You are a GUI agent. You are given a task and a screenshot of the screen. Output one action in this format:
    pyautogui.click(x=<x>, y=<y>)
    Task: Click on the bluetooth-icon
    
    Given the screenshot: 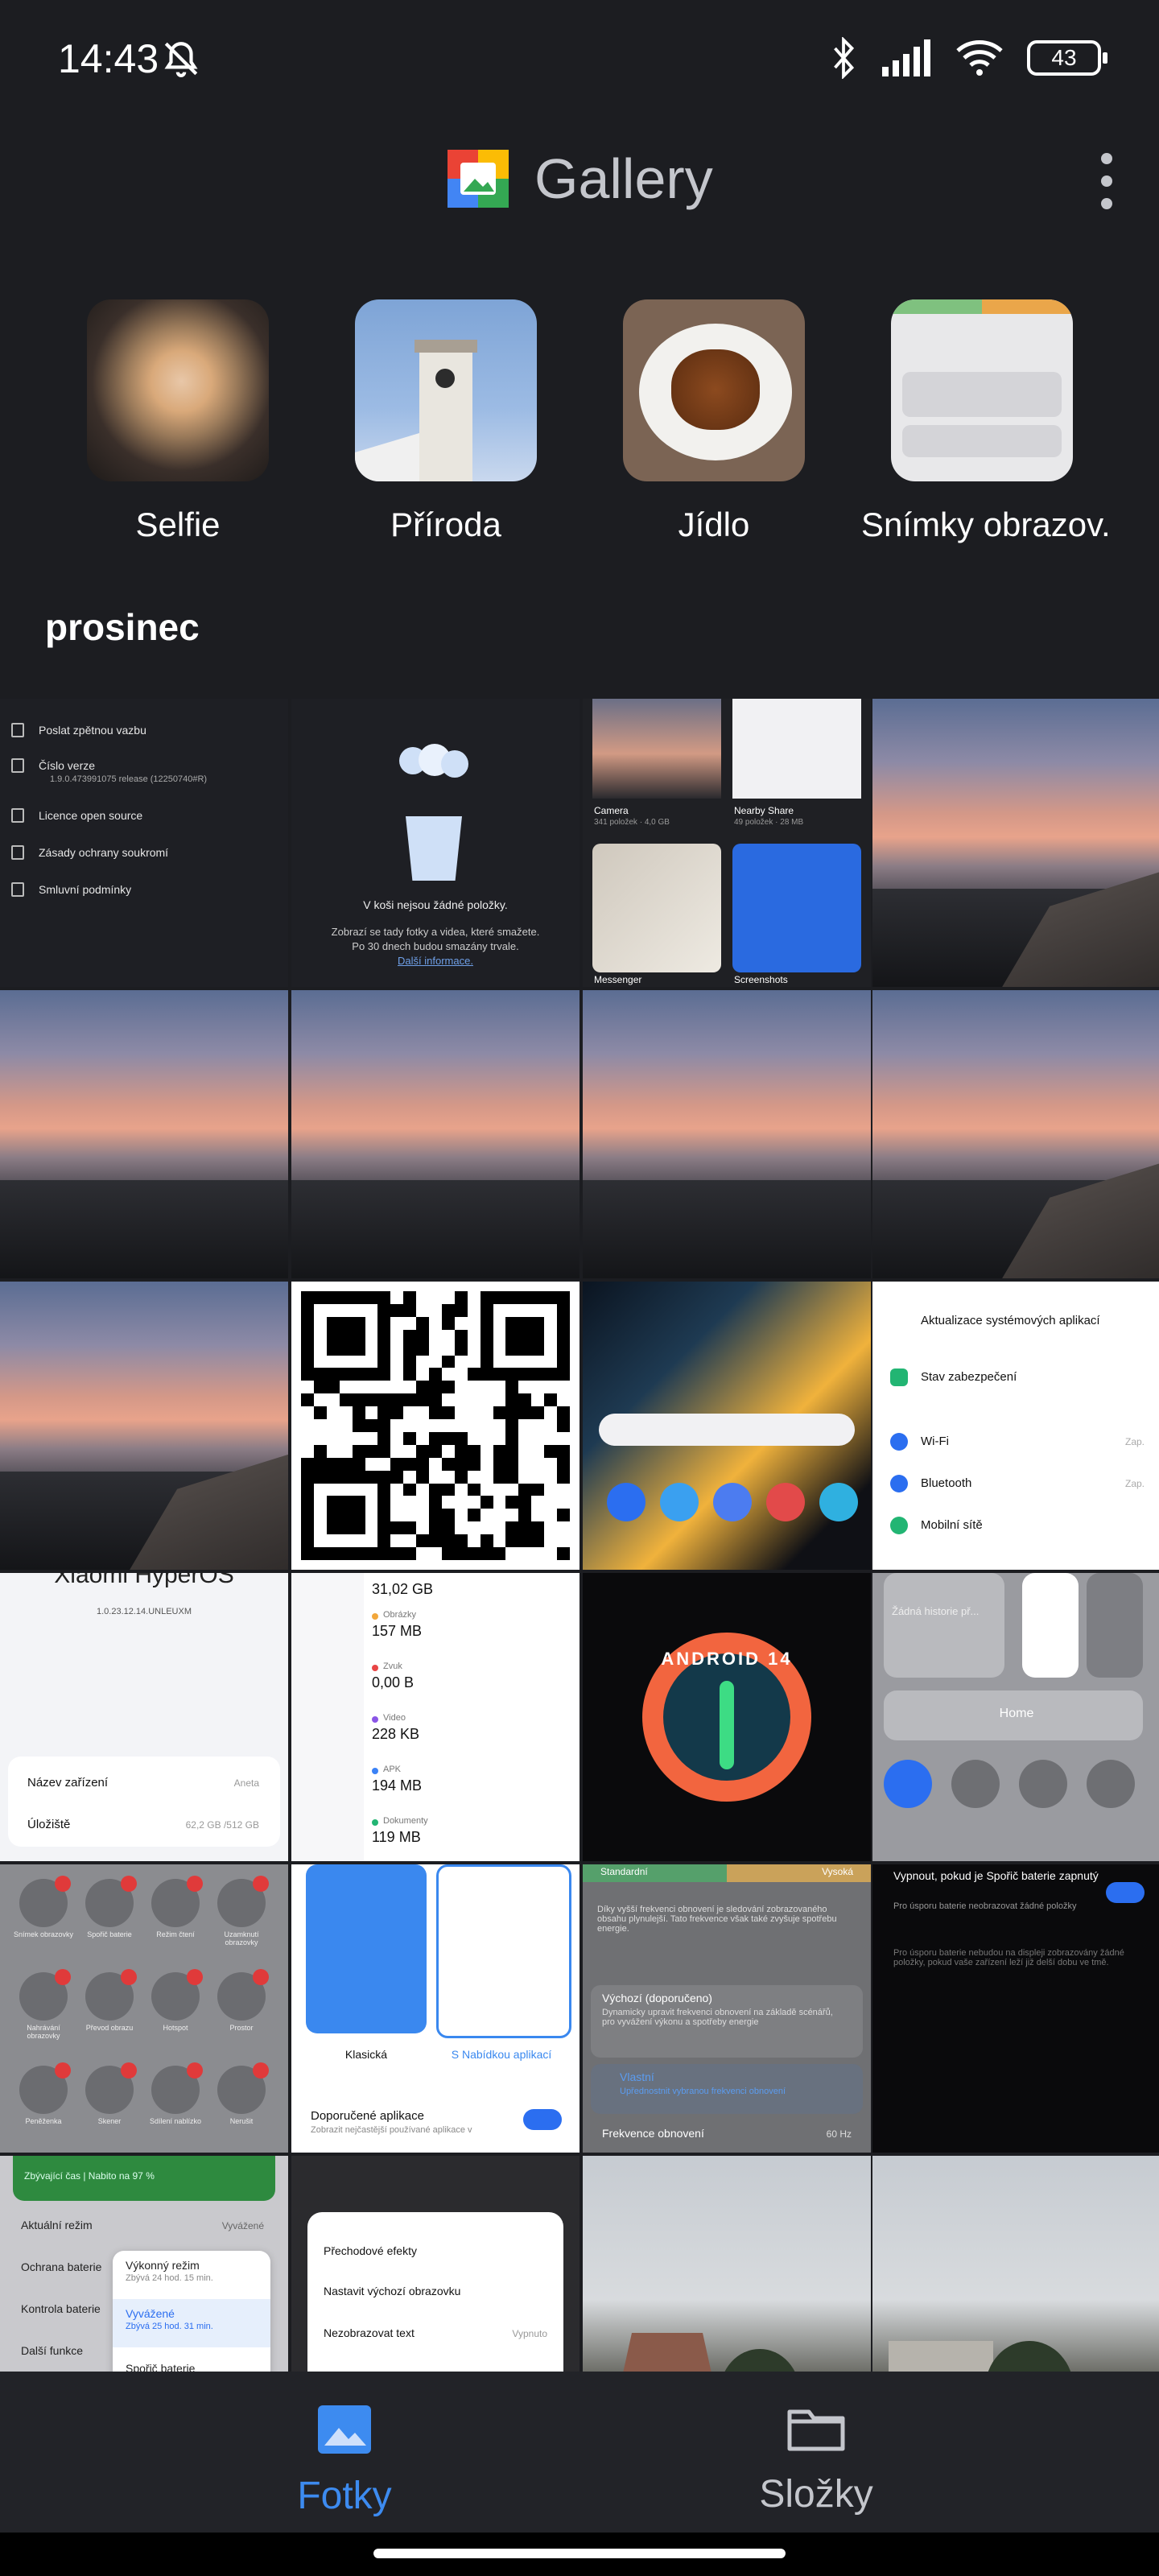 What is the action you would take?
    pyautogui.click(x=899, y=1483)
    